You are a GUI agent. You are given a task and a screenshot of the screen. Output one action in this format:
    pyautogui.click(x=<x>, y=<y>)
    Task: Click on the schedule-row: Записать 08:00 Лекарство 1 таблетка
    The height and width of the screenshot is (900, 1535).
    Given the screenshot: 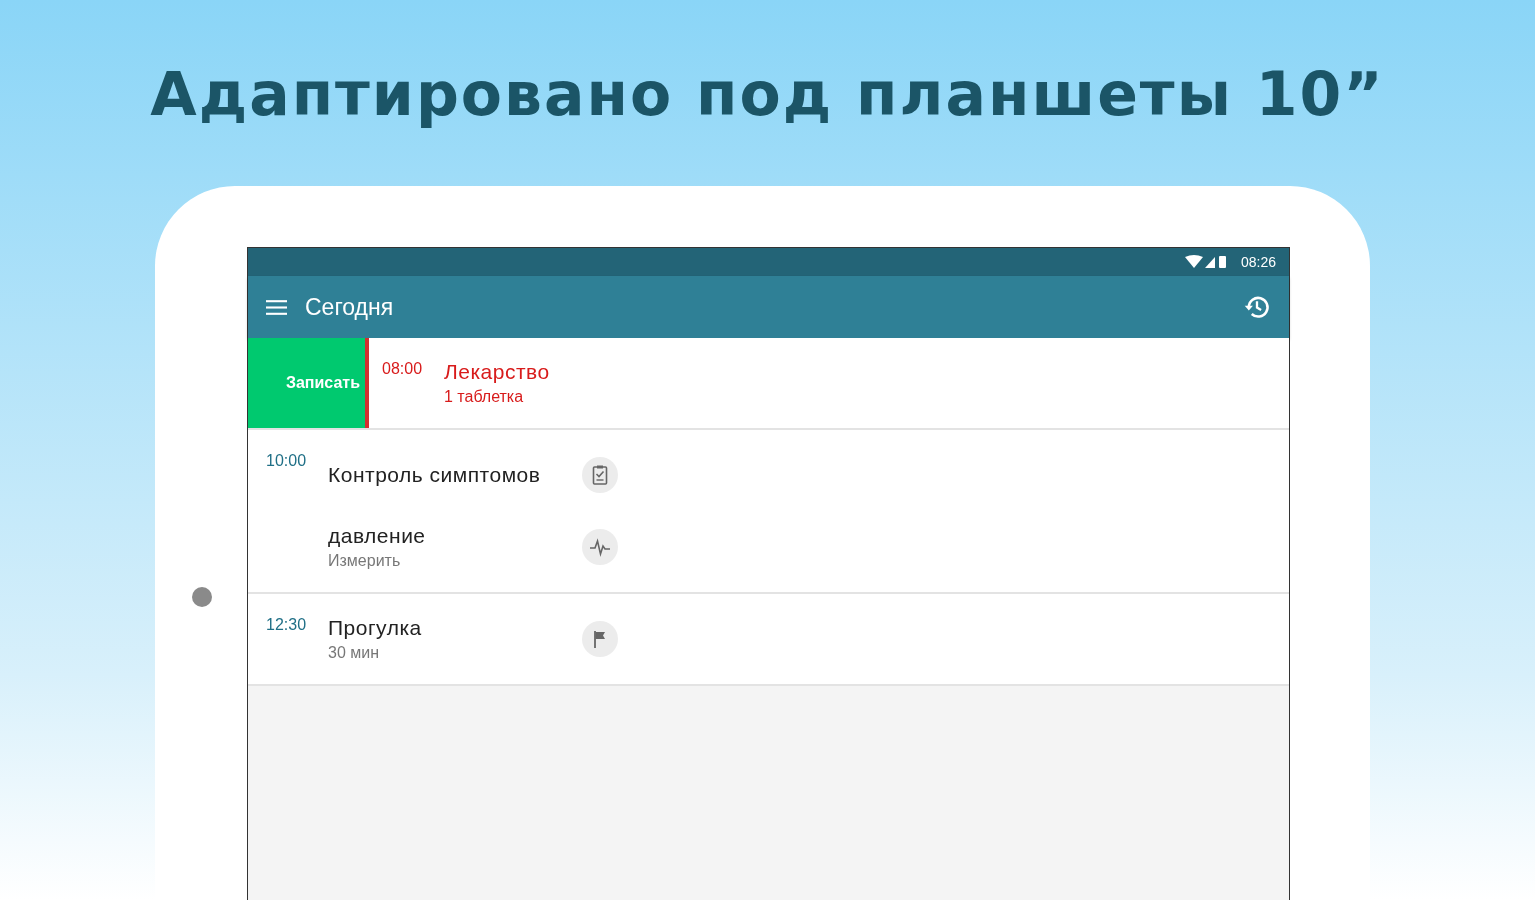 What is the action you would take?
    pyautogui.click(x=768, y=384)
    